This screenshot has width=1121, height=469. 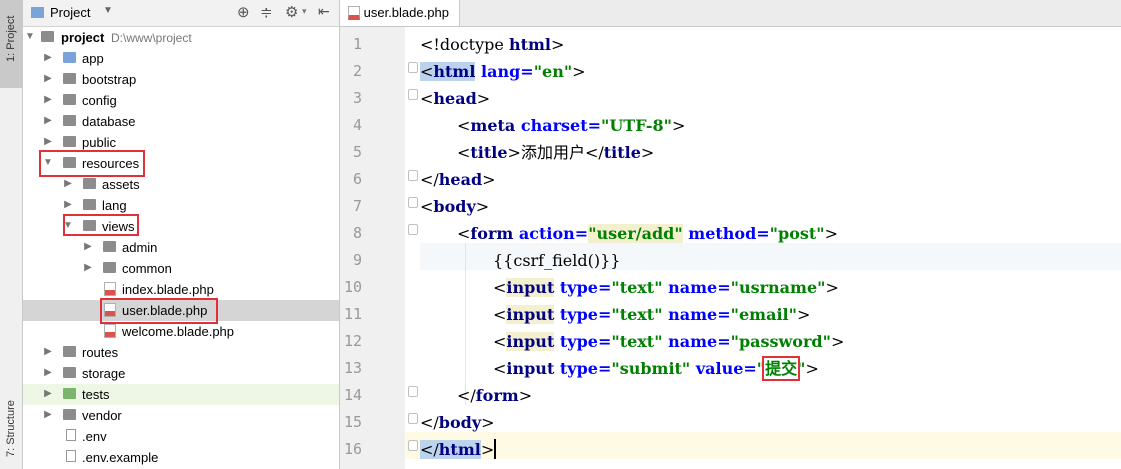 I want to click on tree-item-env: .env, so click(x=181, y=436).